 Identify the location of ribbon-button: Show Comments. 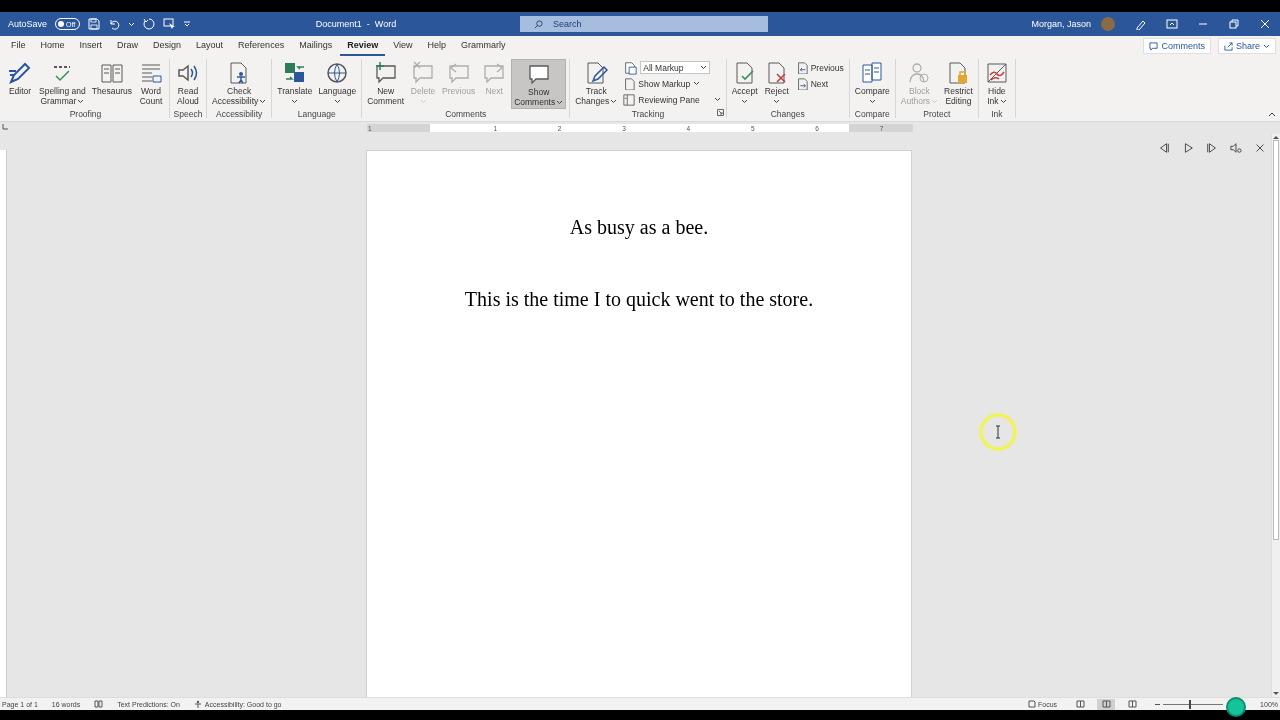
(539, 84).